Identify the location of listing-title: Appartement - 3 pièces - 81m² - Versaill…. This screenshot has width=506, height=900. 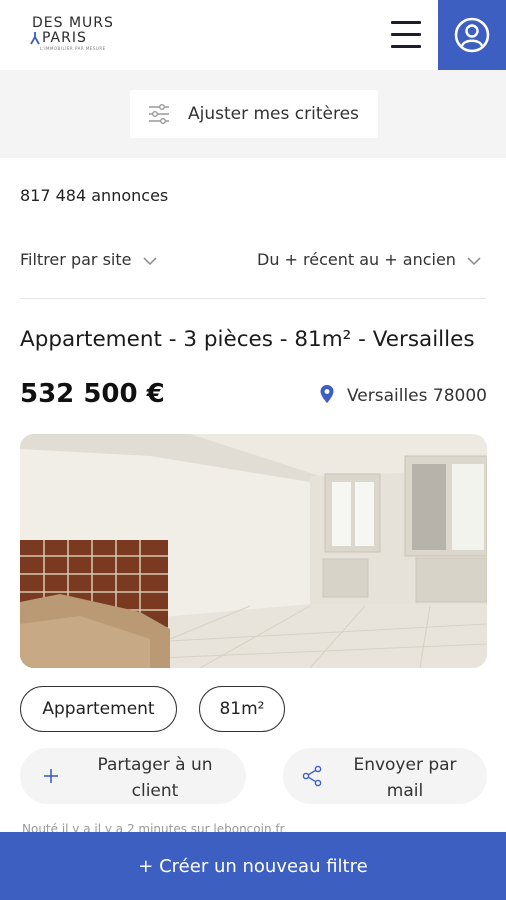
(254, 339).